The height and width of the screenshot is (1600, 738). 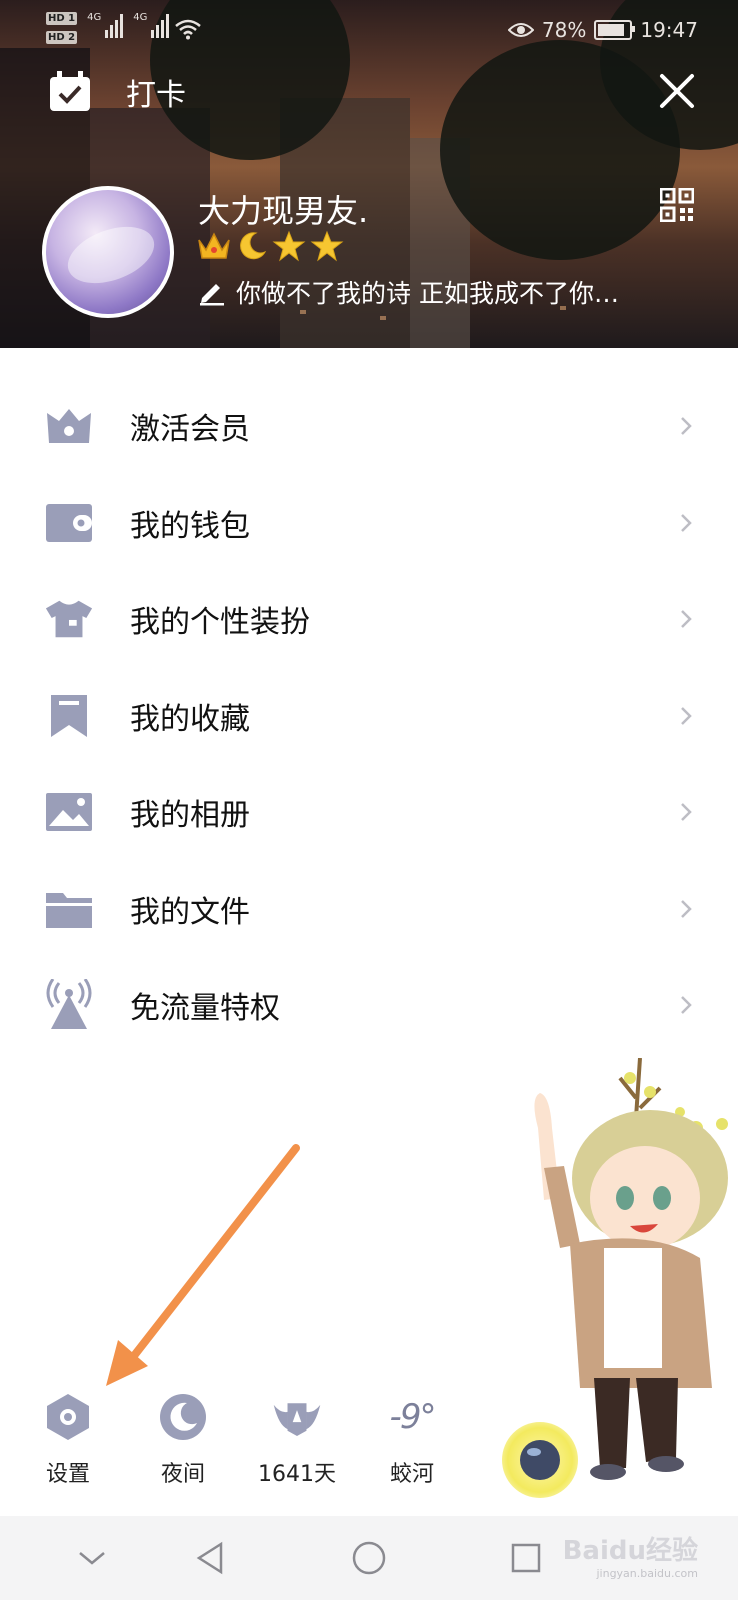 What do you see at coordinates (205, 1009) in the screenshot?
I see `menu-item-label: 免流量特权` at bounding box center [205, 1009].